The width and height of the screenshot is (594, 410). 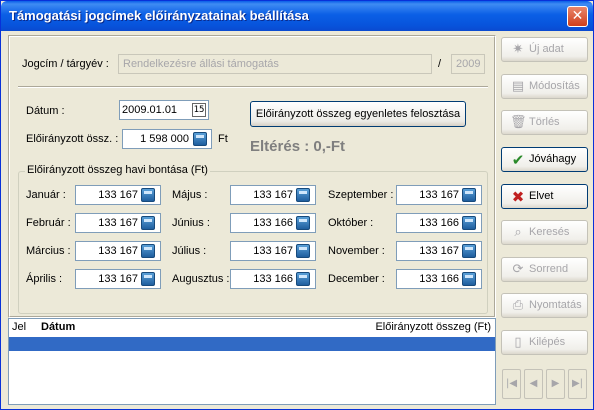 What do you see at coordinates (518, 86) in the screenshot?
I see `edit-icon: ▤` at bounding box center [518, 86].